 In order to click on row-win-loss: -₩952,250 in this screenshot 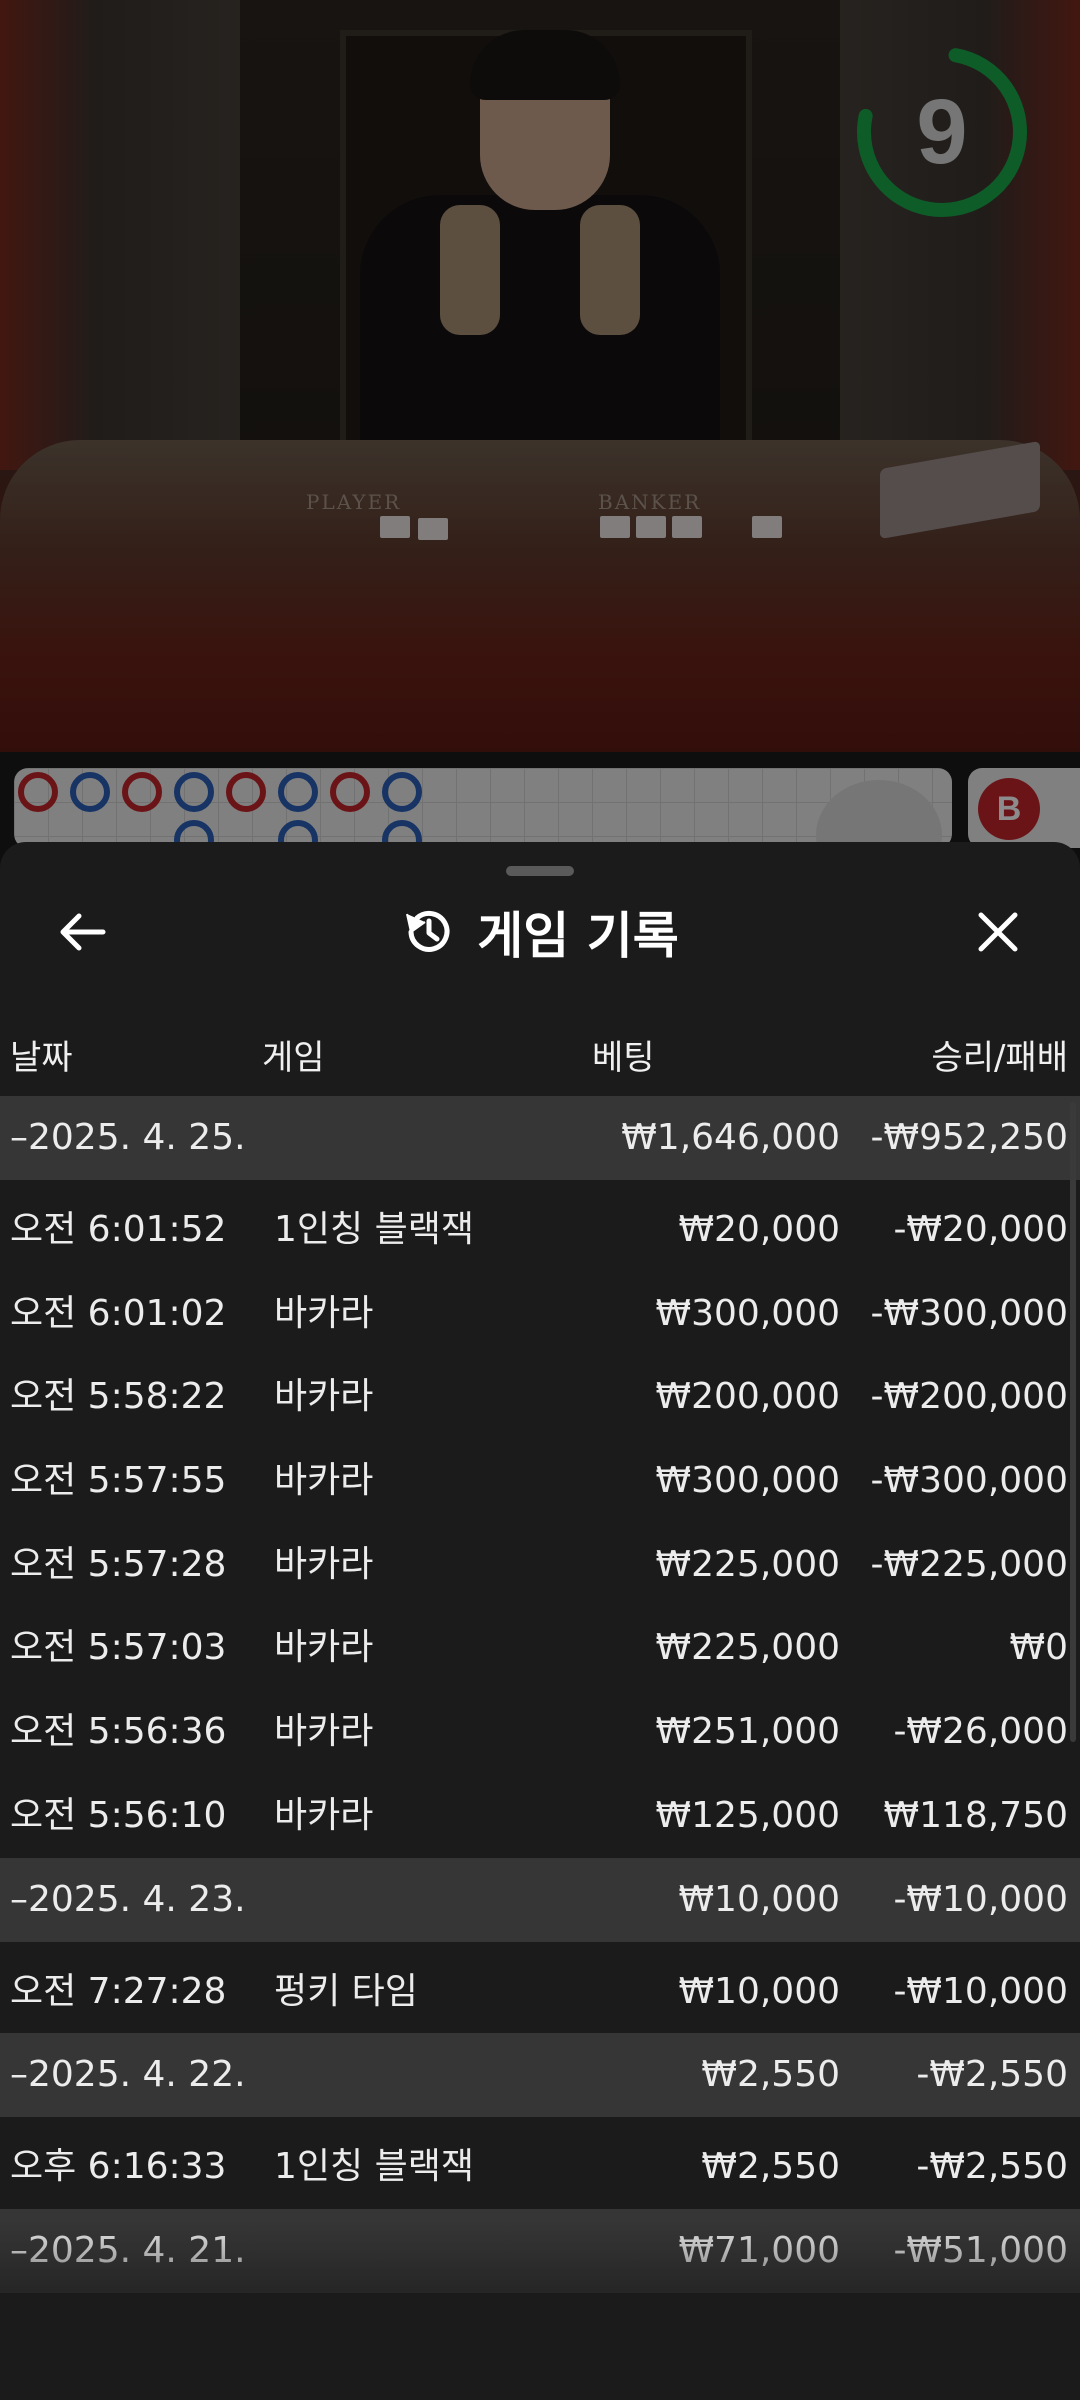, I will do `click(969, 1137)`.